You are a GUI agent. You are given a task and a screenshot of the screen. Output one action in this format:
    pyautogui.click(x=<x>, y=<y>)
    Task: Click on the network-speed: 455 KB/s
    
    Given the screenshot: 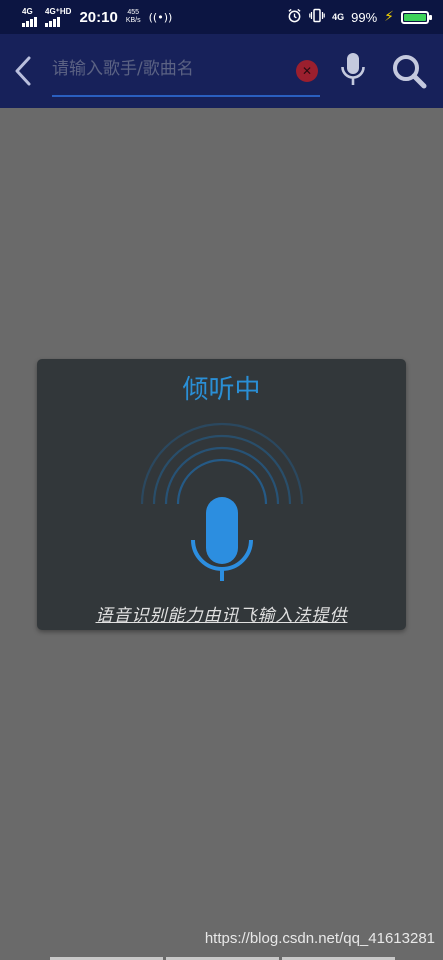 What is the action you would take?
    pyautogui.click(x=133, y=17)
    